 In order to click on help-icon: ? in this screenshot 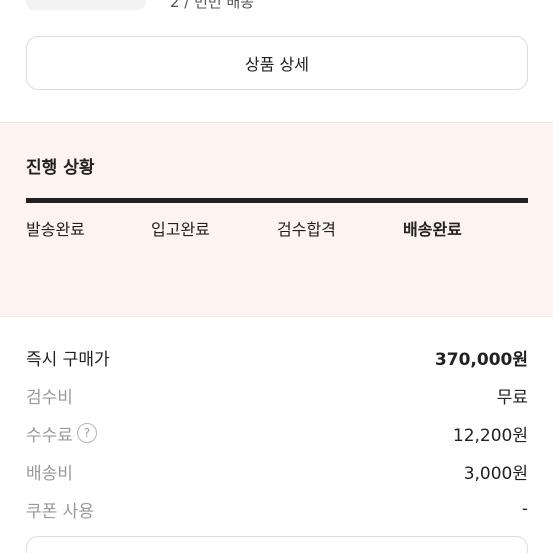, I will do `click(86, 433)`.